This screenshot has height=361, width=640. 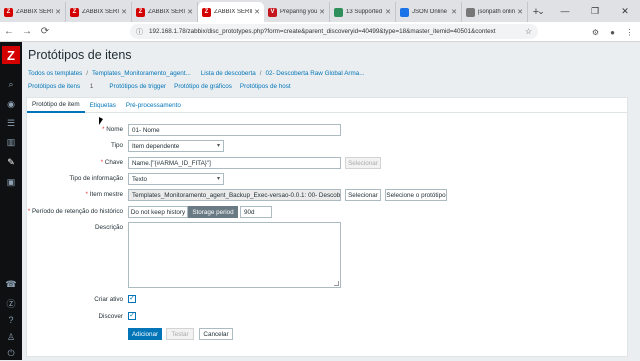 What do you see at coordinates (132, 299) in the screenshot?
I see `create-enabled-checkbox: ✓` at bounding box center [132, 299].